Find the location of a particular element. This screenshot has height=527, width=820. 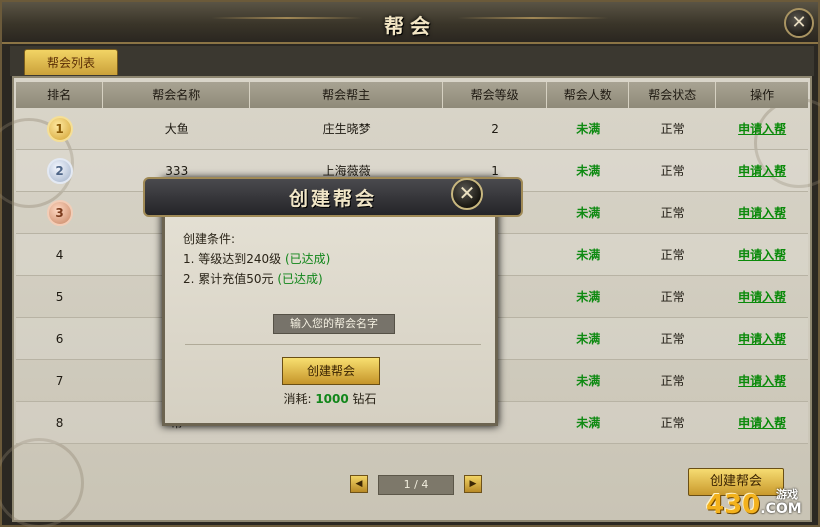

tab-guild-list: 帮会列表 is located at coordinates (71, 62).